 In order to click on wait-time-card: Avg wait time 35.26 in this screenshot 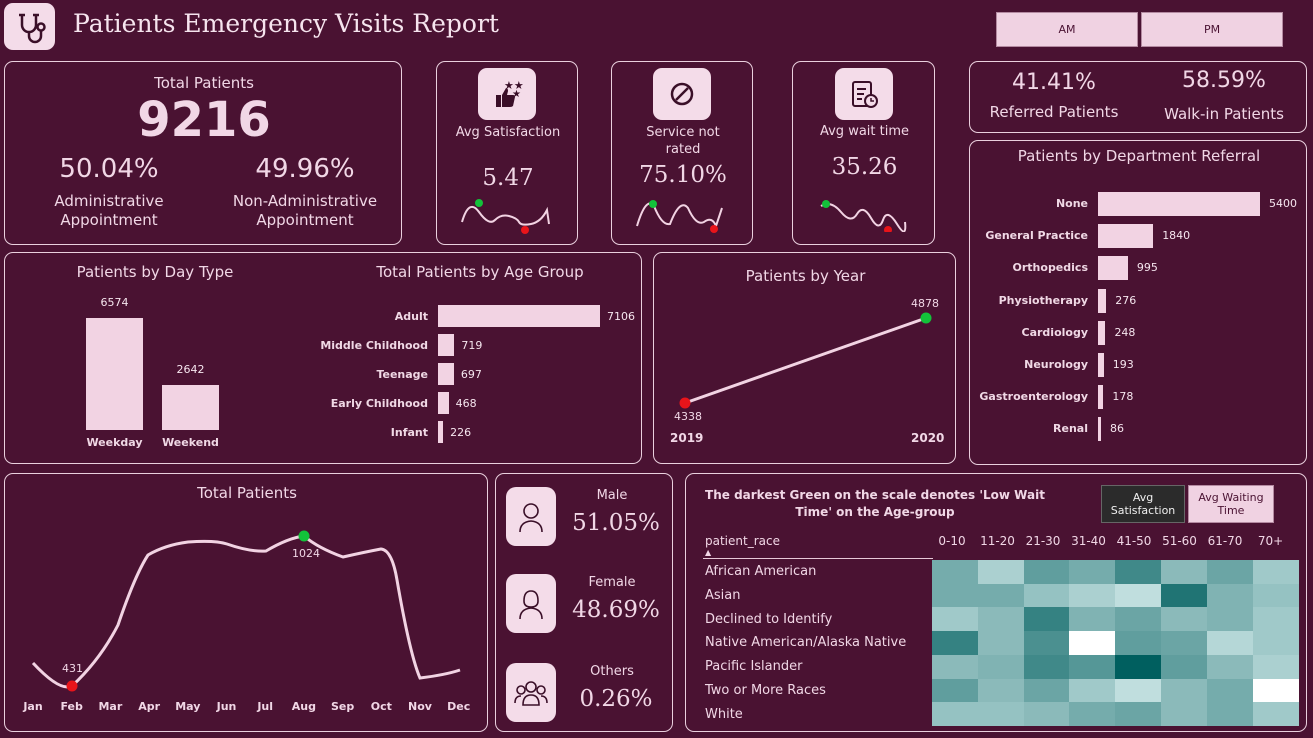, I will do `click(863, 153)`.